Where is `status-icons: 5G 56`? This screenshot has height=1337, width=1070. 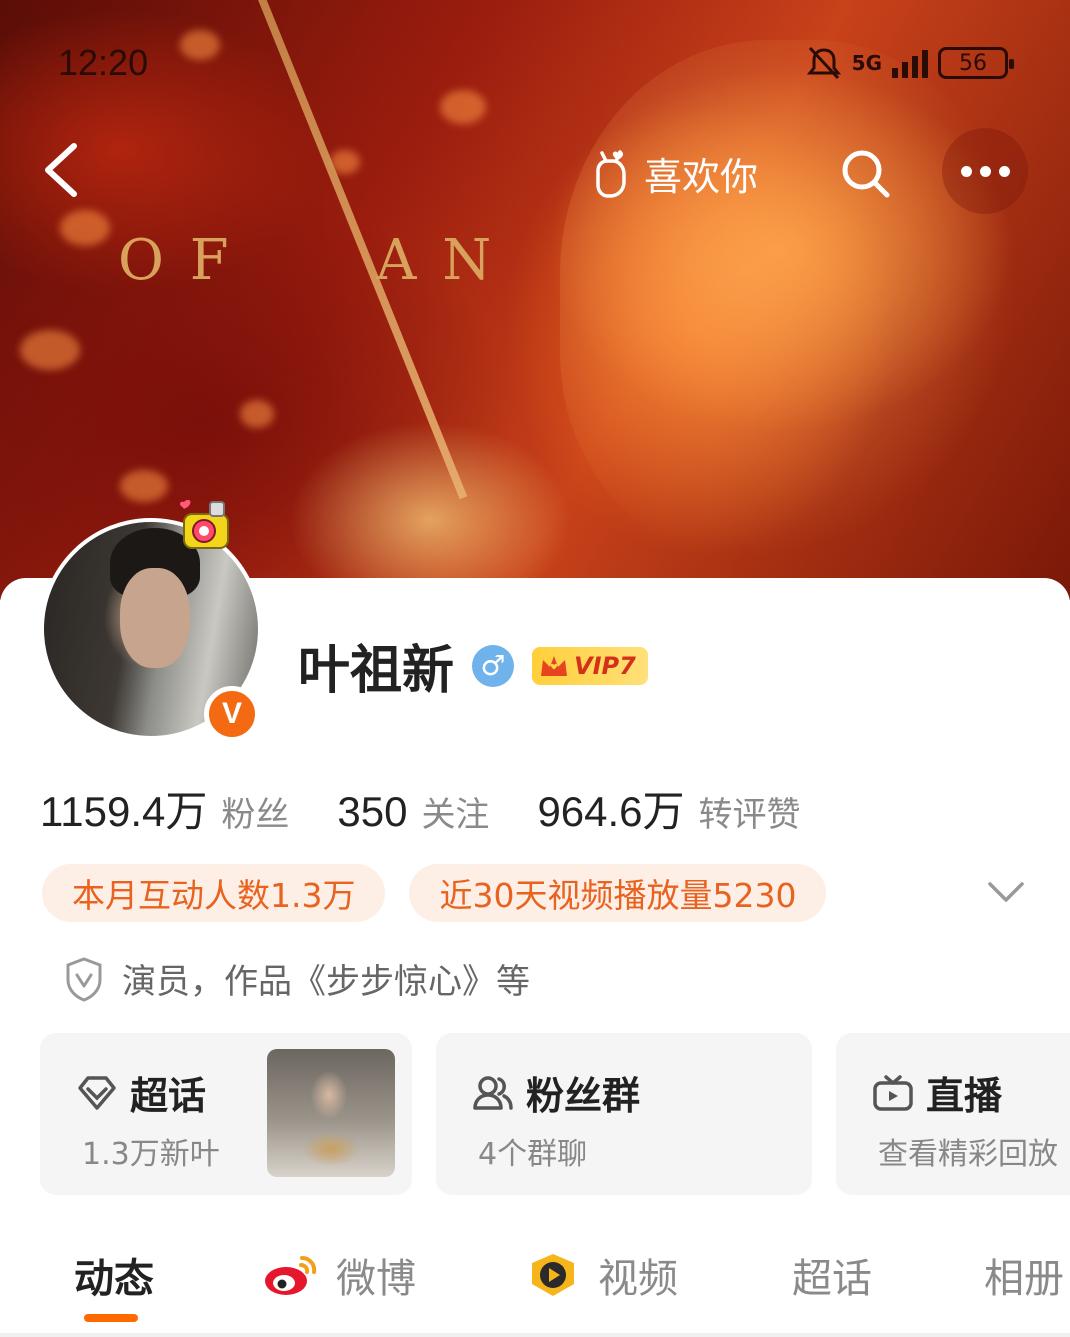 status-icons: 5G 56 is located at coordinates (910, 63).